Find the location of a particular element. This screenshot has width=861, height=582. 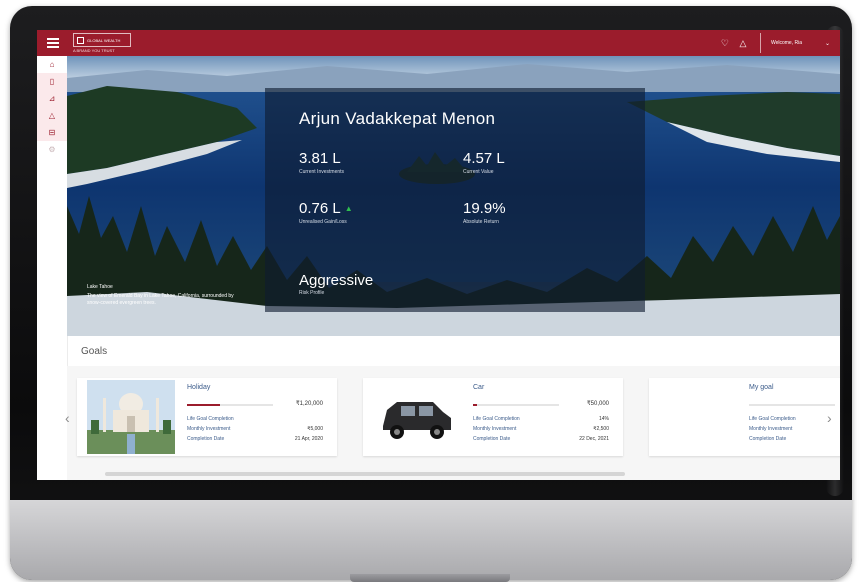

heart-icon: ♡ is located at coordinates (725, 43).